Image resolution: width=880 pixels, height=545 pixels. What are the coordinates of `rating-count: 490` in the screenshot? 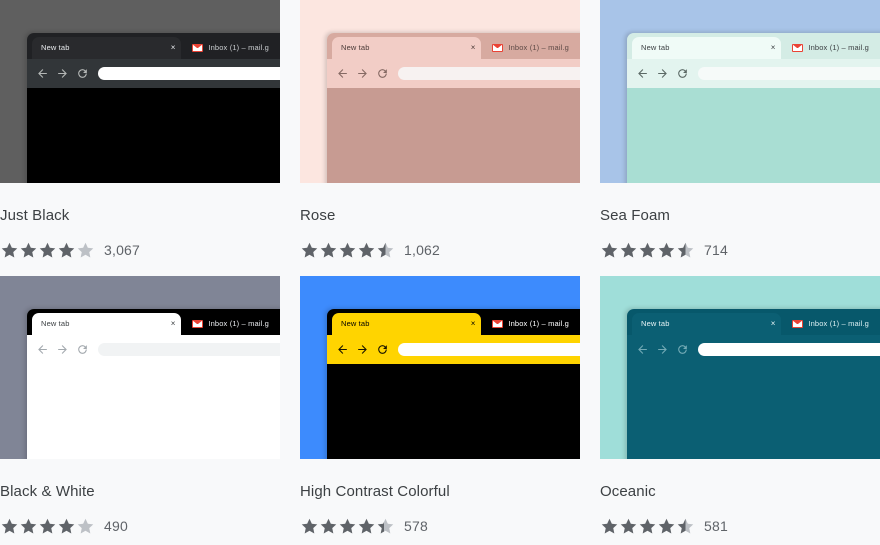 It's located at (116, 525).